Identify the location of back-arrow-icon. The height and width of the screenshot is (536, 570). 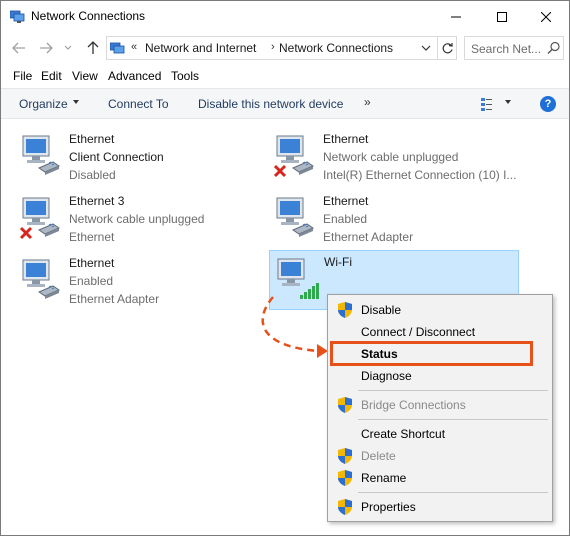
(18, 48).